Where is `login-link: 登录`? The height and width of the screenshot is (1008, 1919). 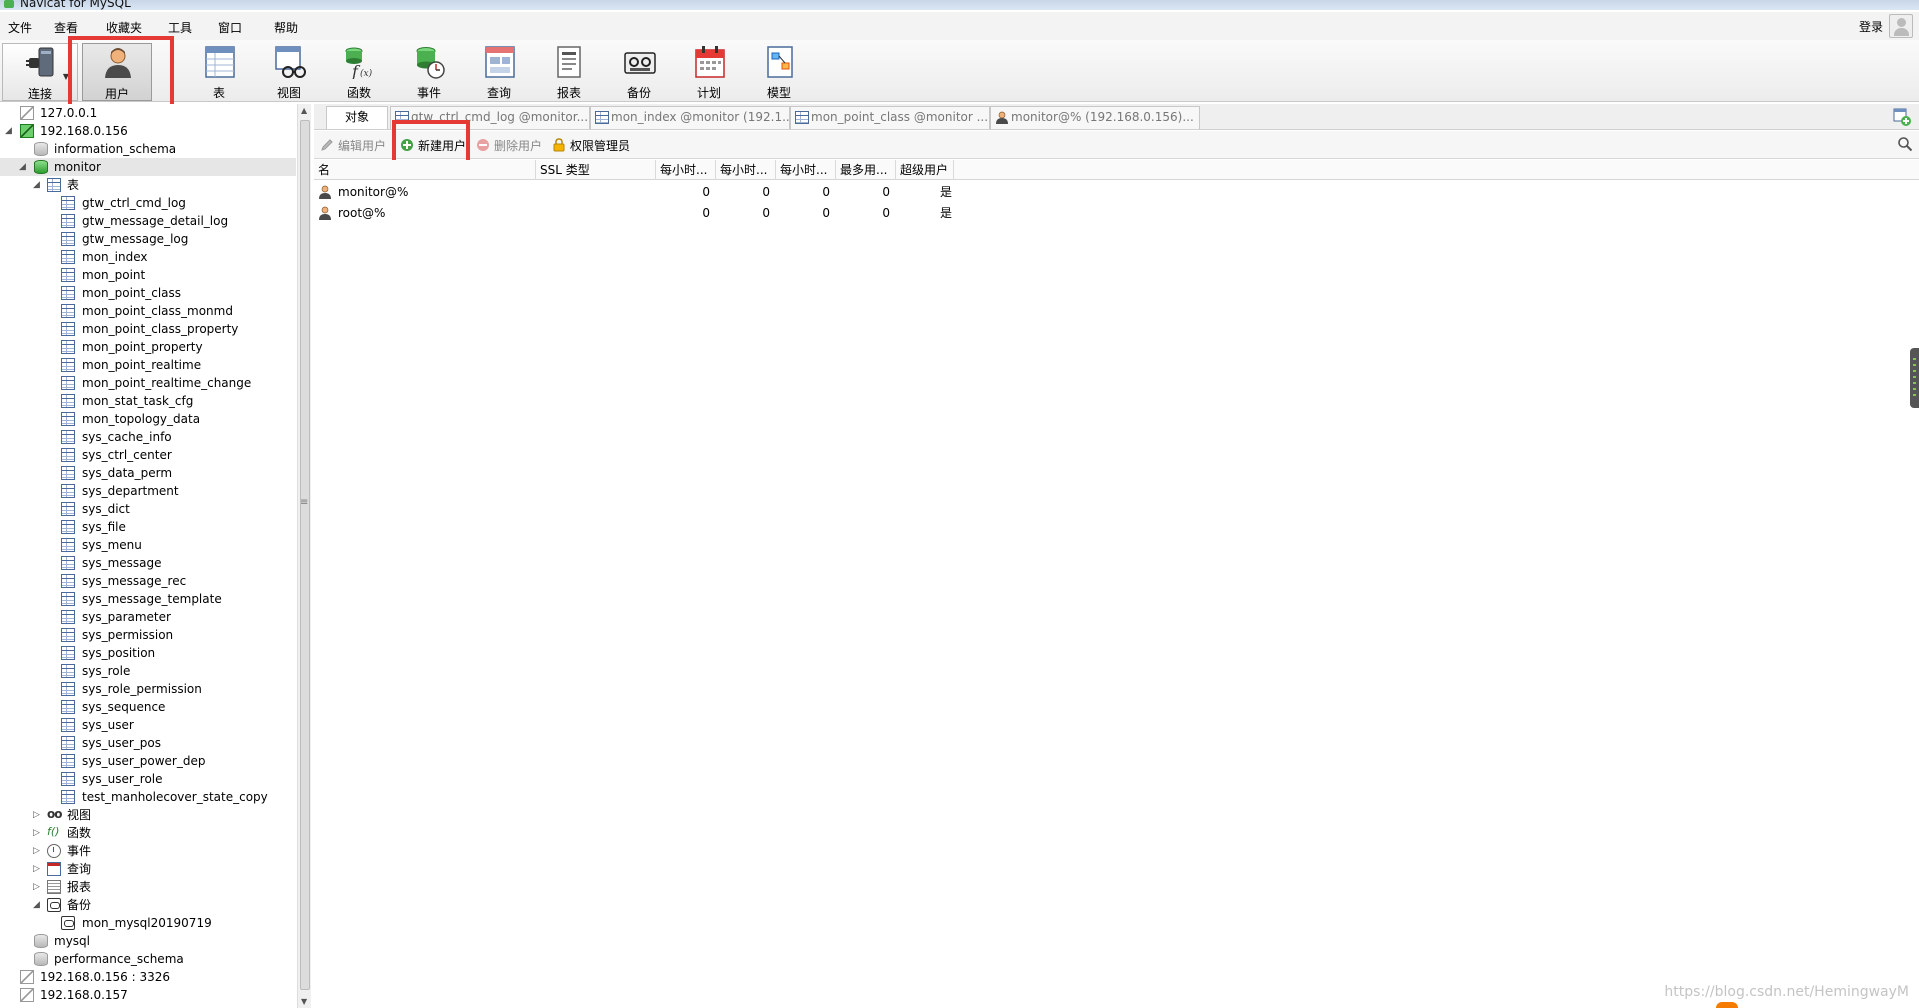 login-link: 登录 is located at coordinates (1871, 26).